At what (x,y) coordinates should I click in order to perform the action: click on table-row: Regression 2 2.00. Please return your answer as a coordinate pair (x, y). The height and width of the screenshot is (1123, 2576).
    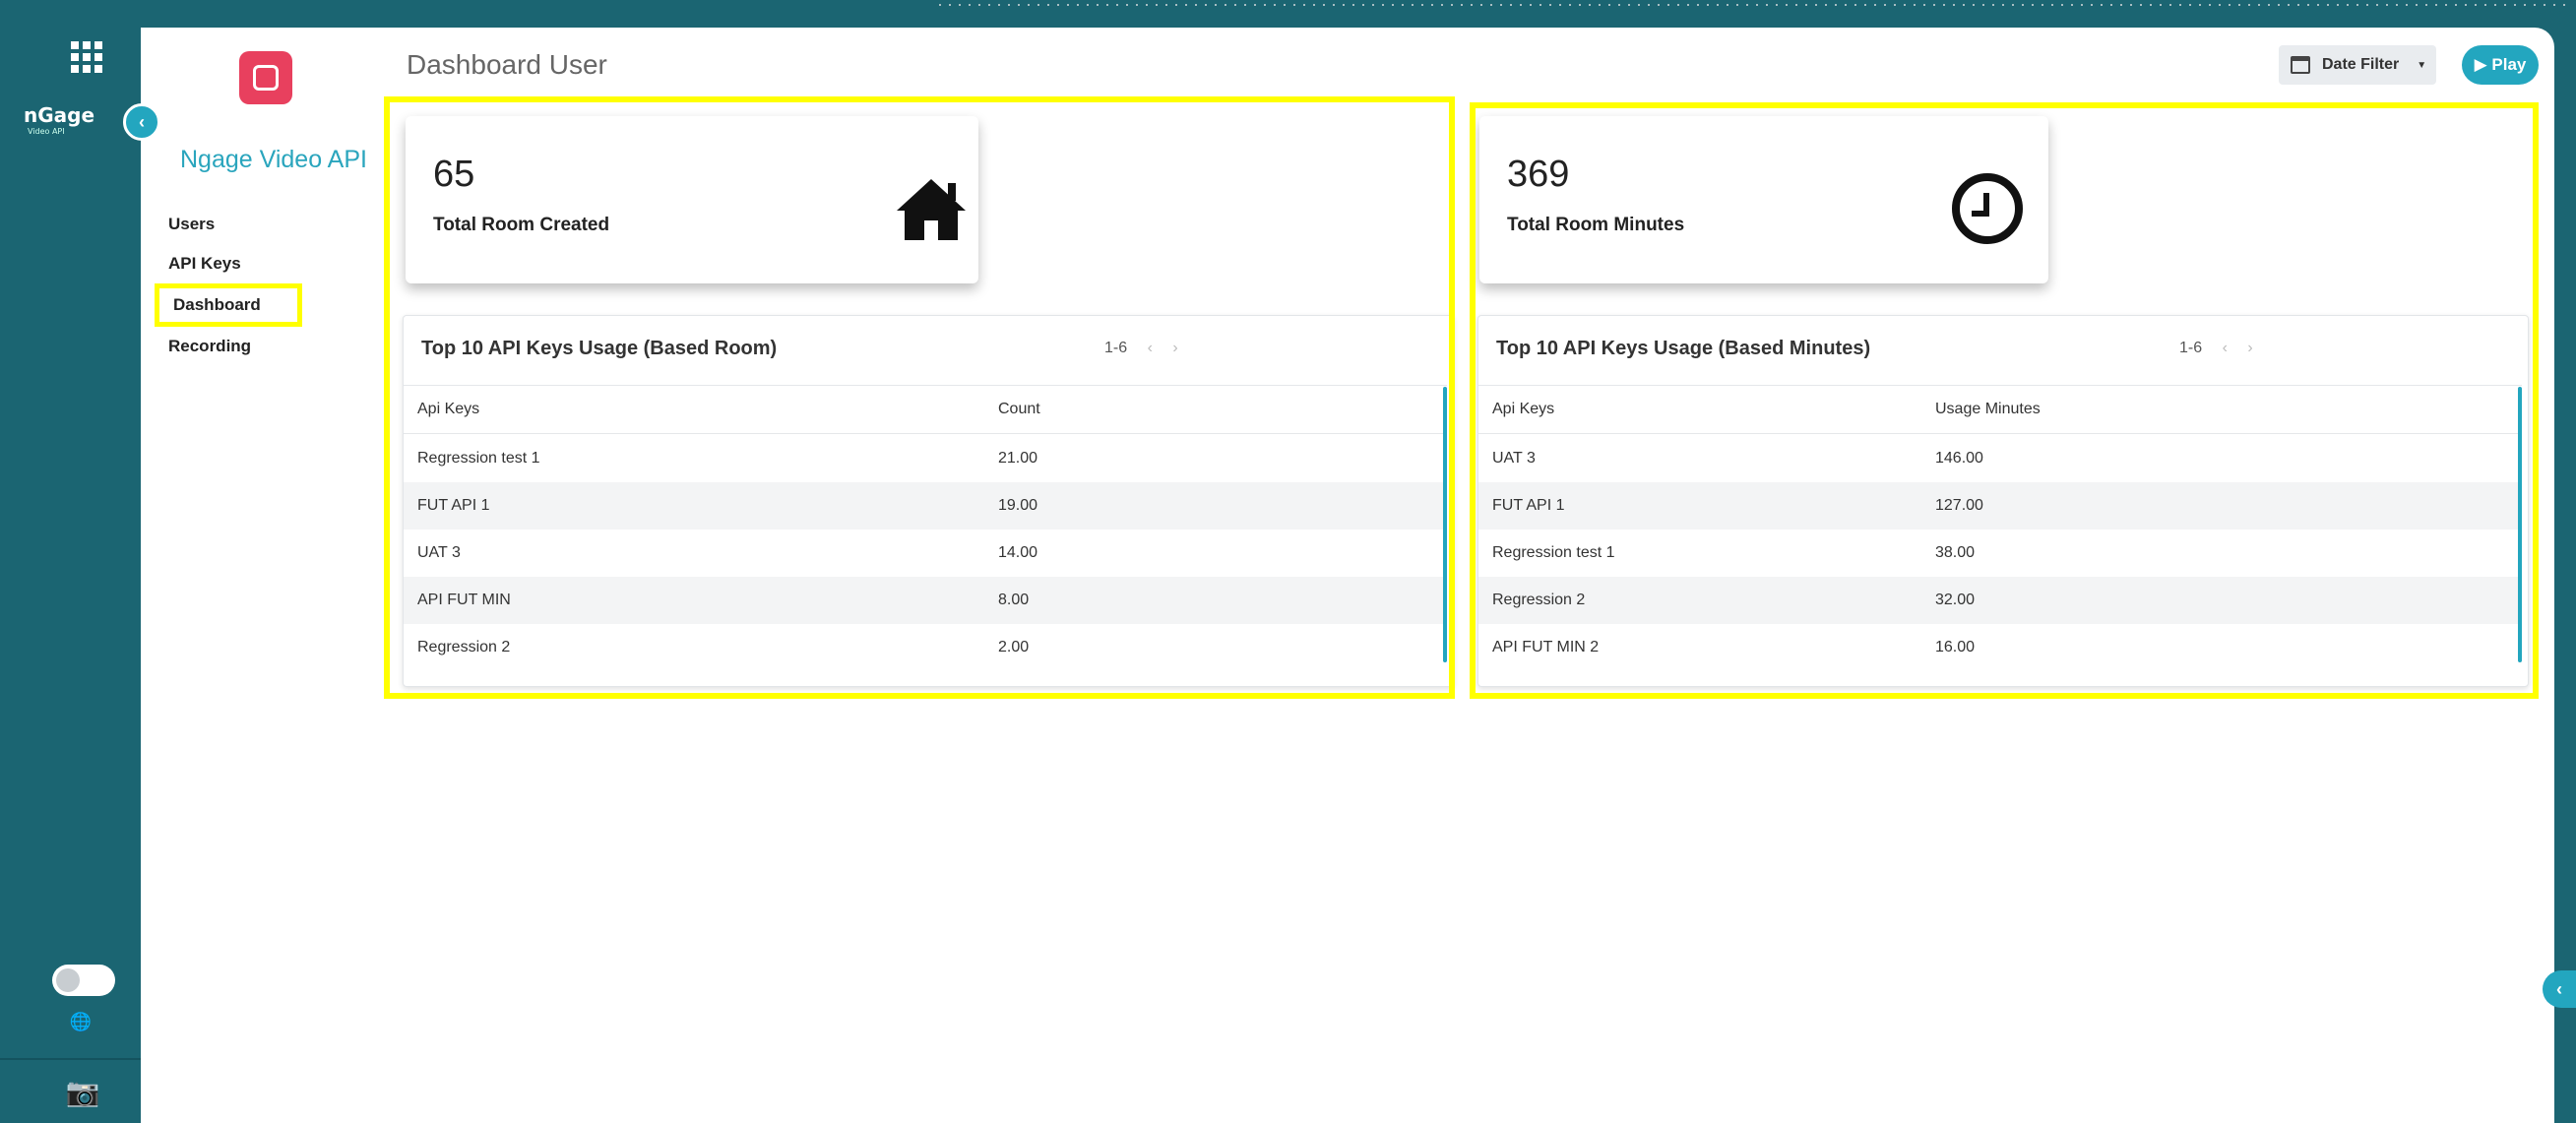
    Looking at the image, I should click on (926, 647).